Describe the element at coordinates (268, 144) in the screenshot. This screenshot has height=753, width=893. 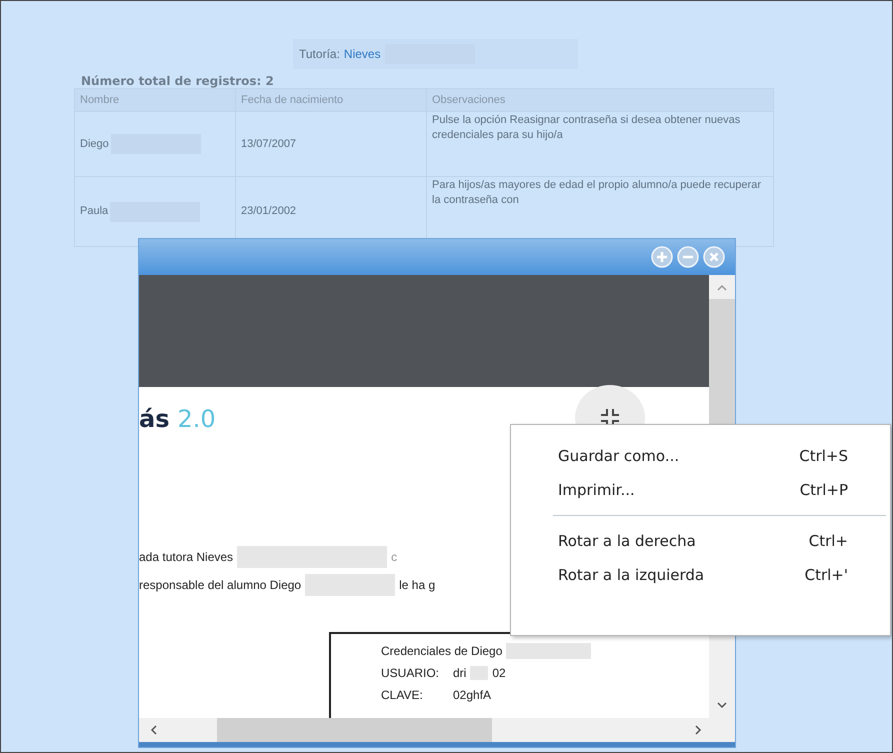
I see `table-cell: 13/07/2007` at that location.